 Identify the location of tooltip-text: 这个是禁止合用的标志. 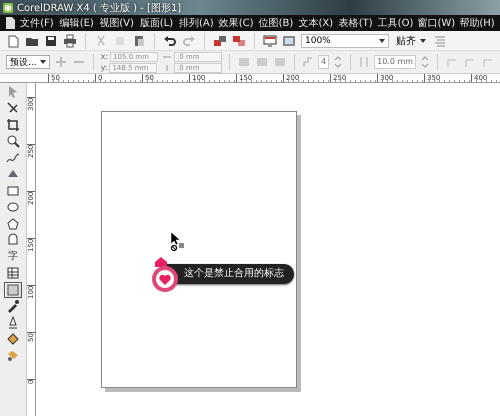
(229, 274).